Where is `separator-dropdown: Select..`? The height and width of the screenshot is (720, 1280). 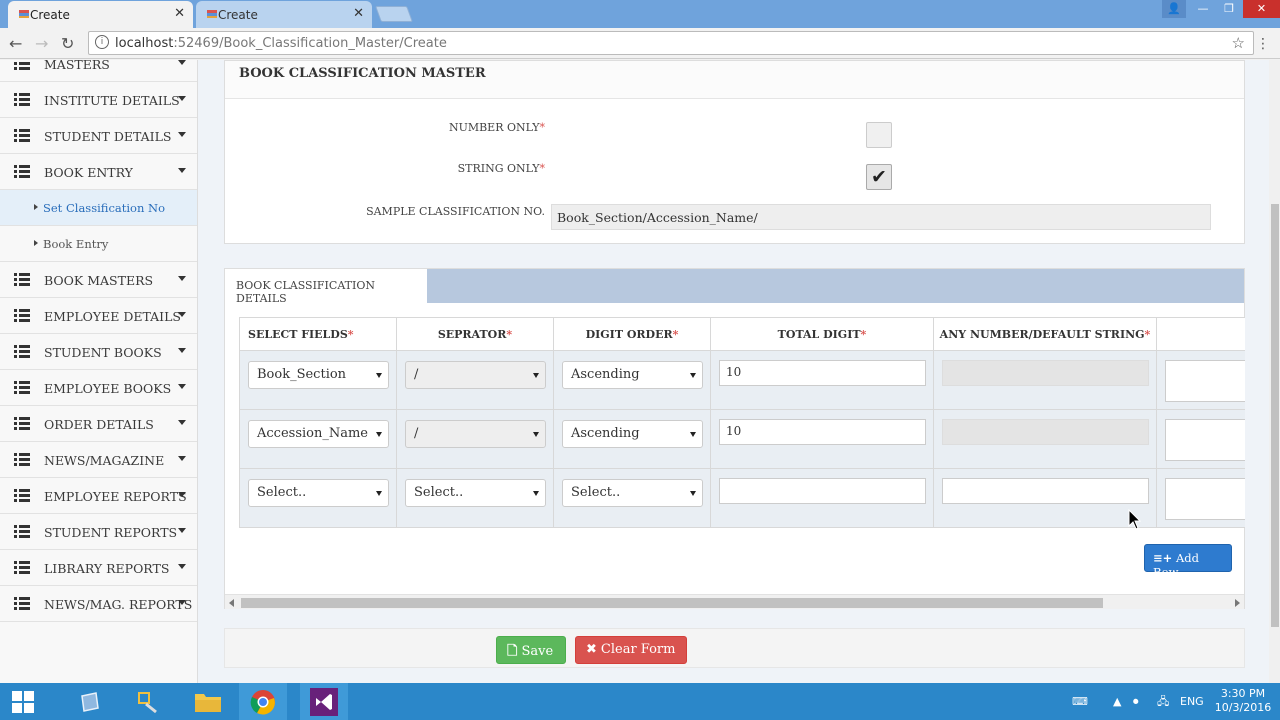 separator-dropdown: Select.. is located at coordinates (475, 493).